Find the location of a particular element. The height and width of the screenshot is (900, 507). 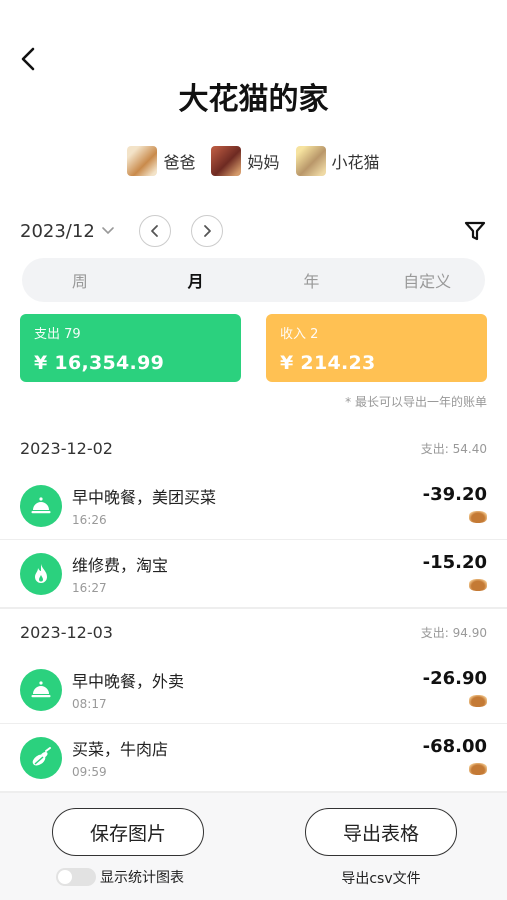

member-kitty: 小花猫 is located at coordinates (337, 161).